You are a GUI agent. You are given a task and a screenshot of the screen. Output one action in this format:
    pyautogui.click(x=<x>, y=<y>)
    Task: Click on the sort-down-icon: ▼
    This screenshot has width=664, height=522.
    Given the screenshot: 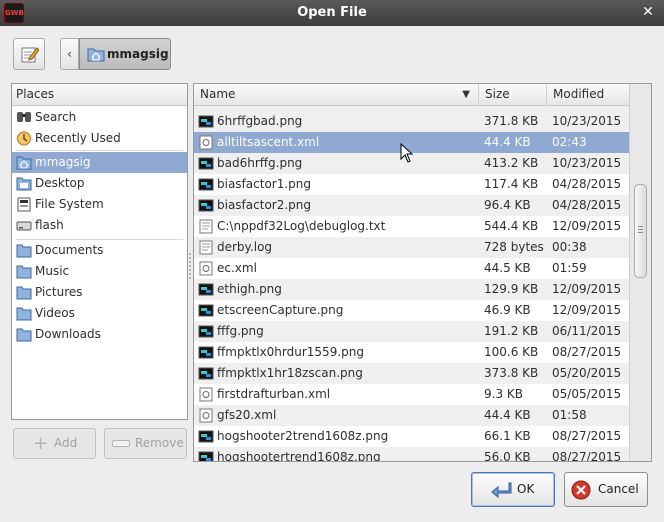 What is the action you would take?
    pyautogui.click(x=466, y=94)
    